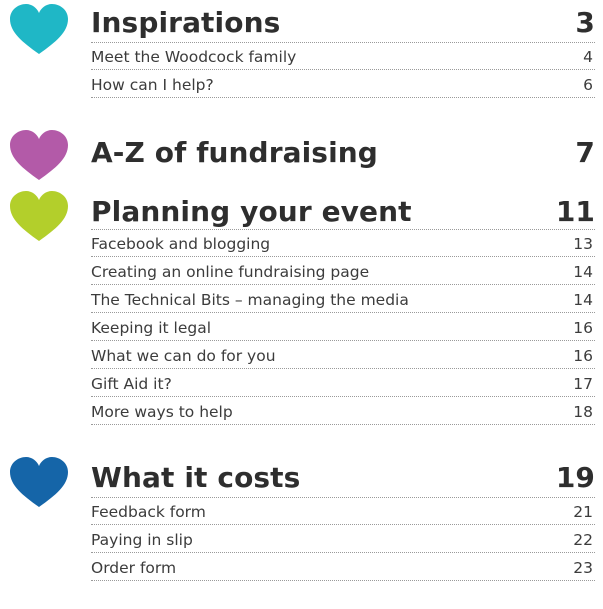  I want to click on toc-item-label: Creating an online fundraising page, so click(230, 271).